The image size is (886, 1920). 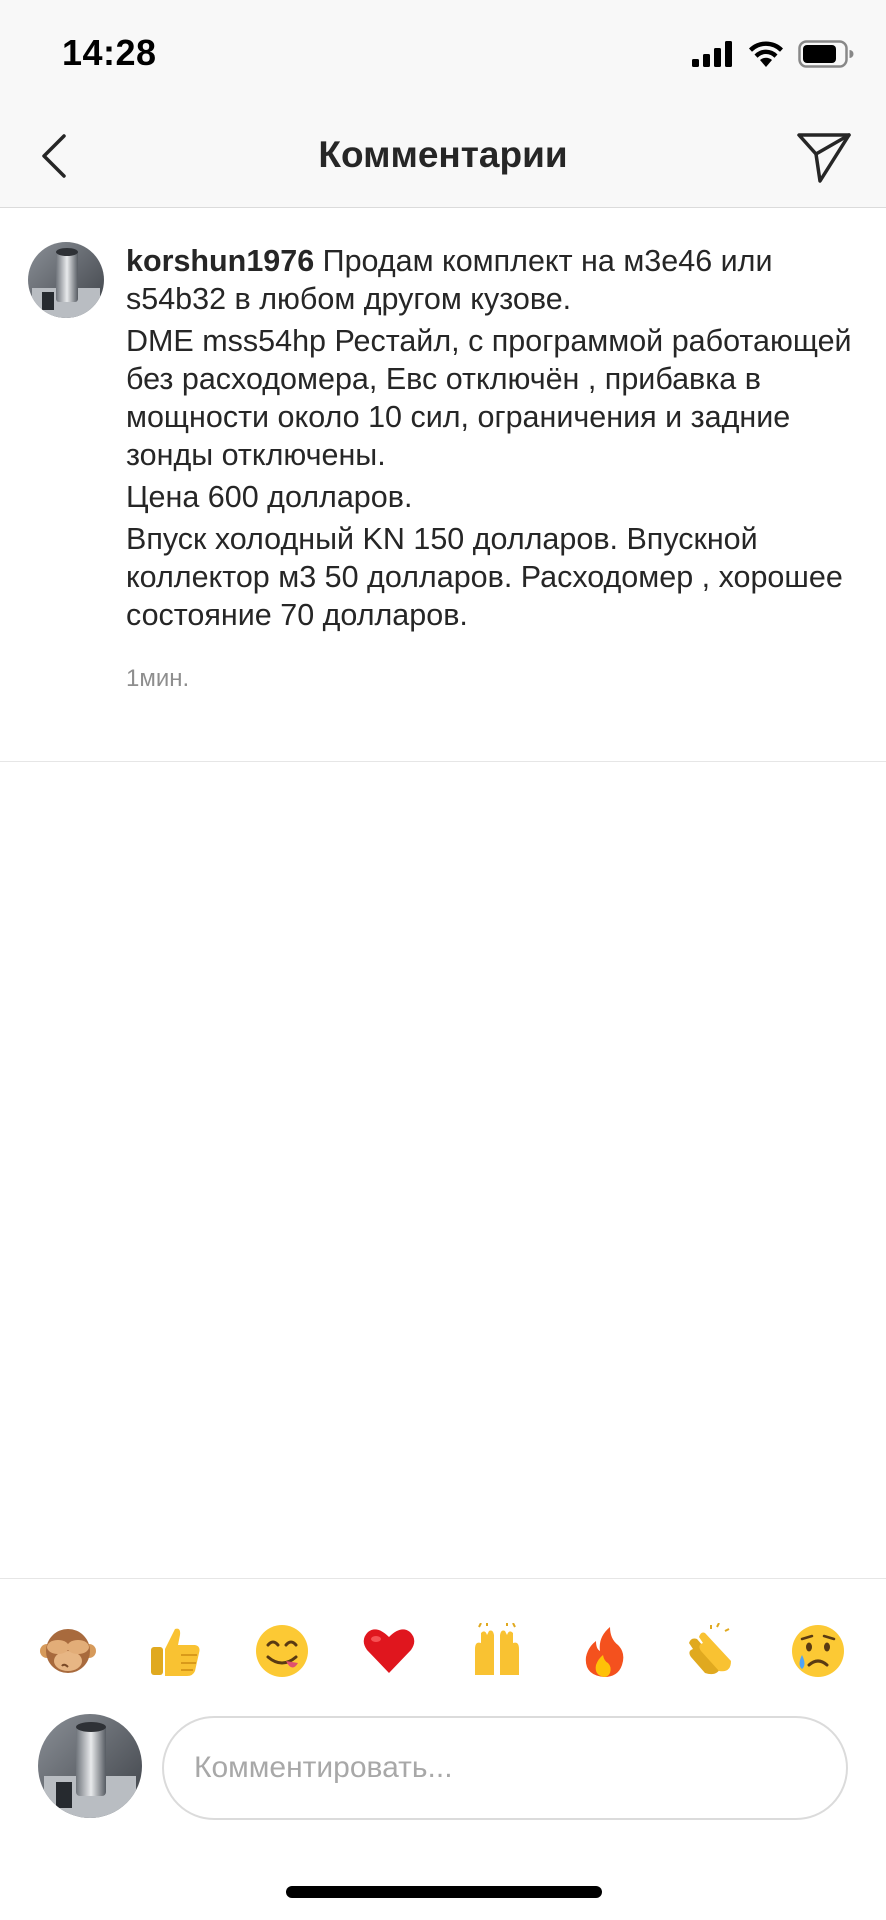 I want to click on yum-face-emoji-button, so click(x=282, y=1651).